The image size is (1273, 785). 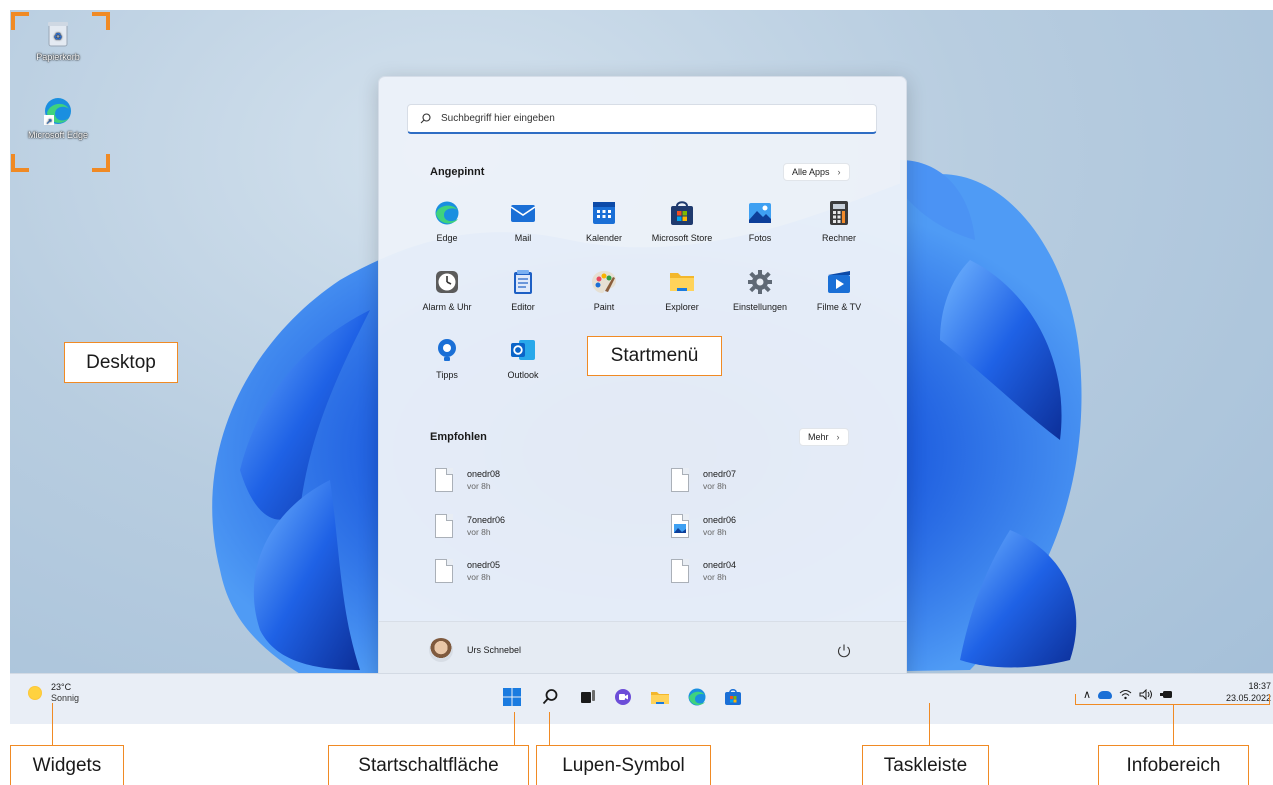 I want to click on recommended-item: onedr08 vor 8h, so click(x=467, y=480).